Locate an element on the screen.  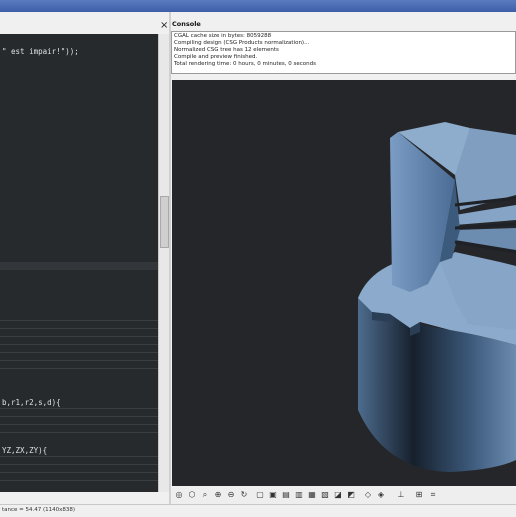
panel-splitter is located at coordinates (170, 258).